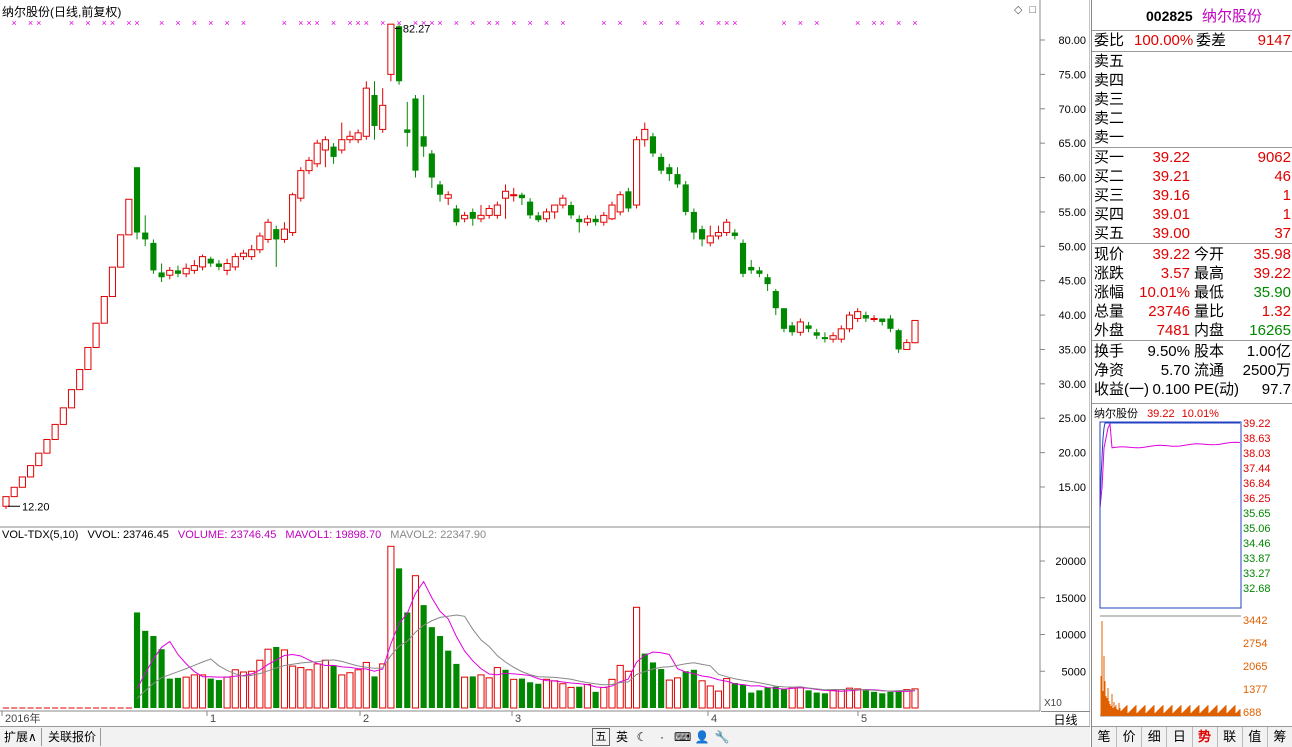  Describe the element at coordinates (1025, 9) in the screenshot. I see `corner-controls: ◇ □` at that location.